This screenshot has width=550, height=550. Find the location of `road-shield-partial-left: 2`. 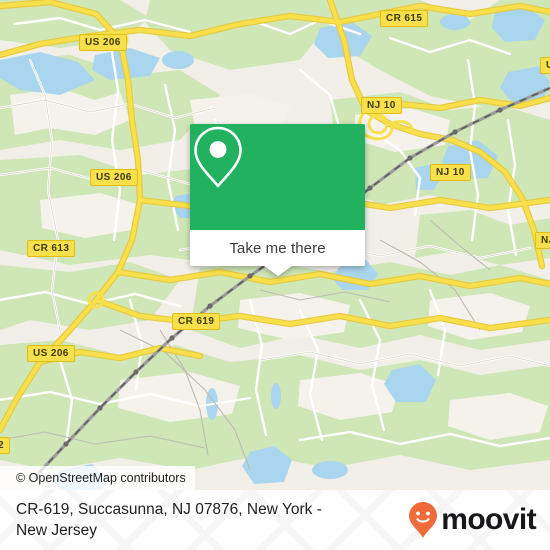

road-shield-partial-left: 2 is located at coordinates (5, 445).